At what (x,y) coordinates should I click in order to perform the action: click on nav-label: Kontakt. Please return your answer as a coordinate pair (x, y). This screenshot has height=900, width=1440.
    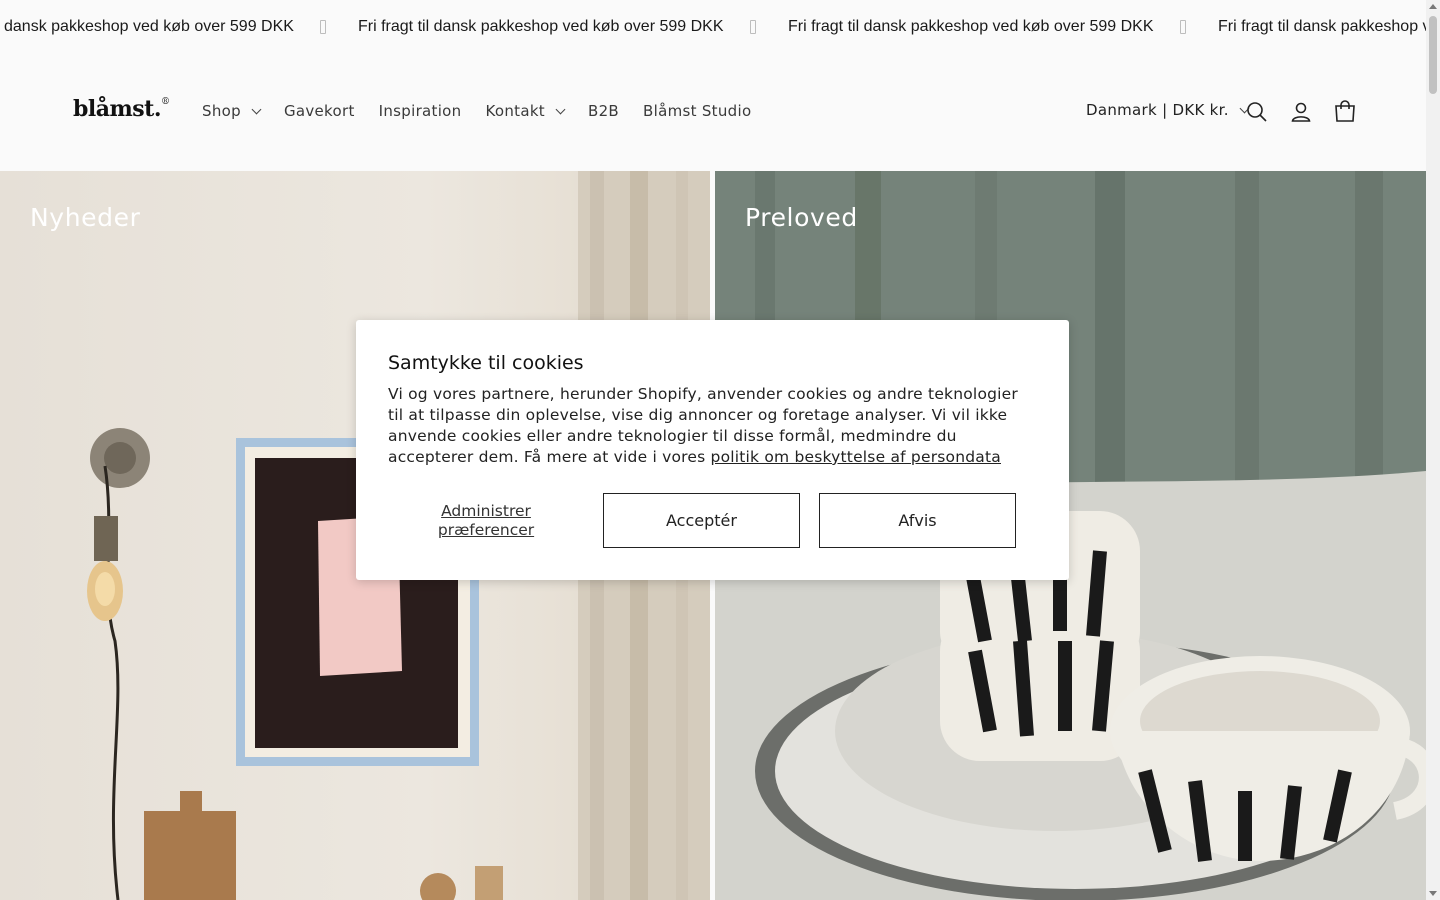
    Looking at the image, I should click on (515, 111).